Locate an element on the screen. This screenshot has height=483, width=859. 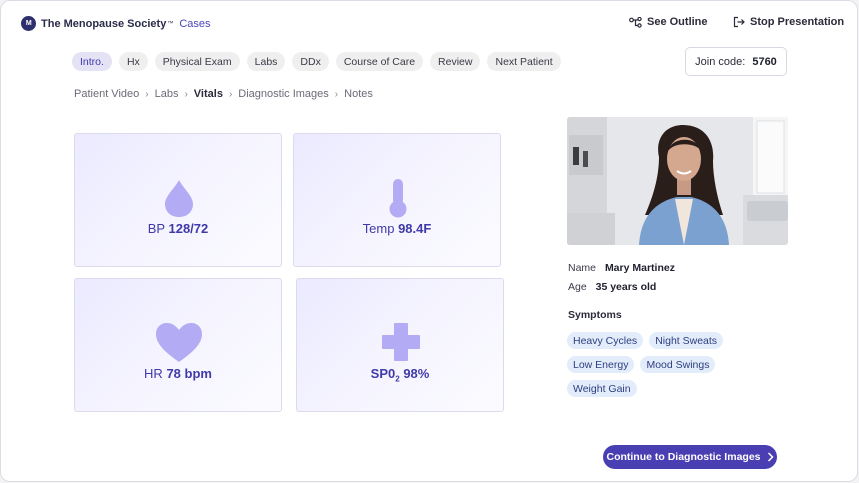
tab-review: Review is located at coordinates (455, 61).